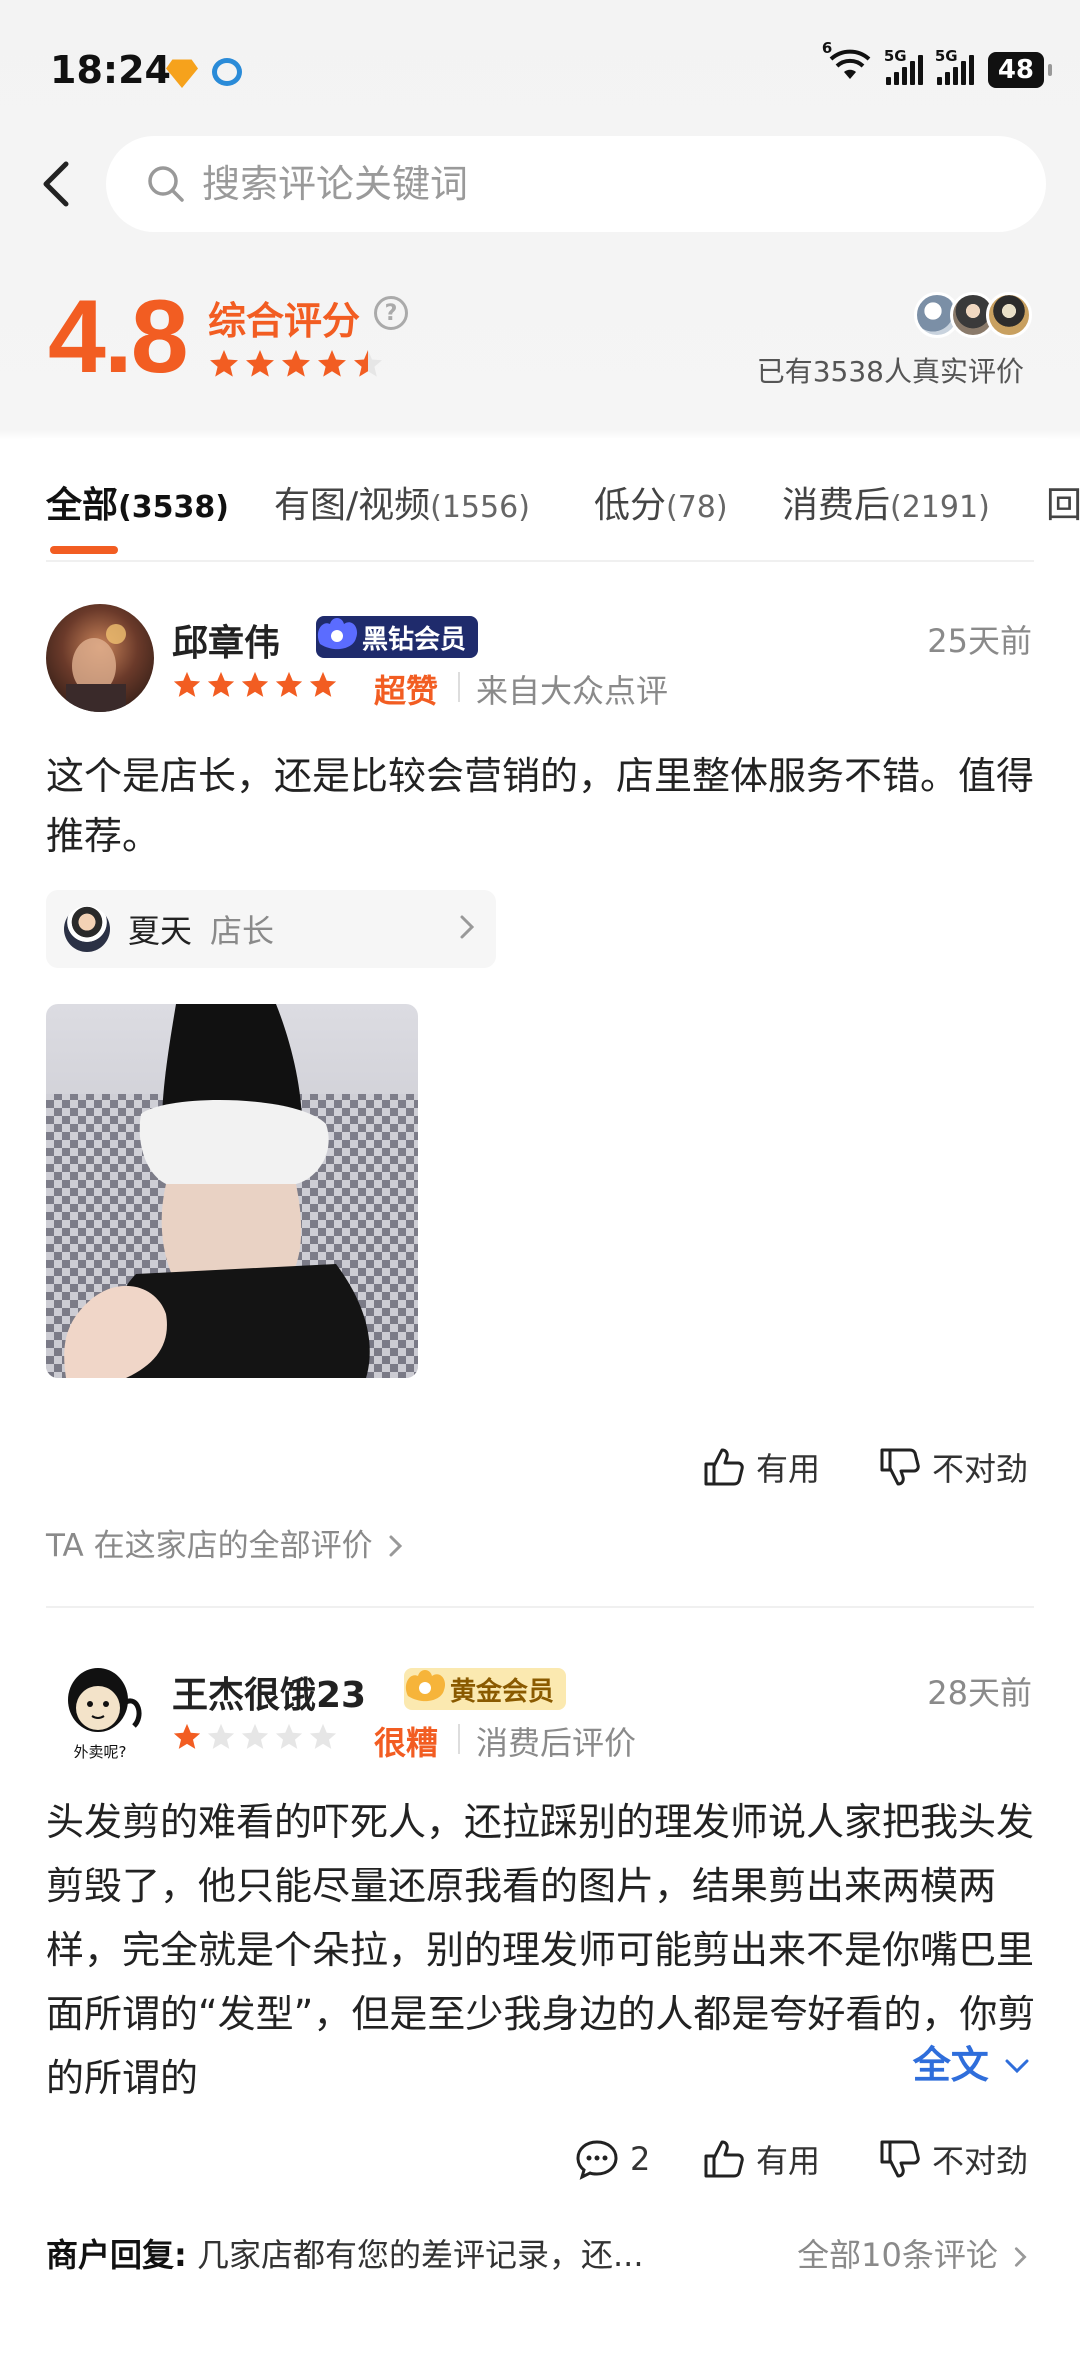  I want to click on review-photo, so click(232, 1191).